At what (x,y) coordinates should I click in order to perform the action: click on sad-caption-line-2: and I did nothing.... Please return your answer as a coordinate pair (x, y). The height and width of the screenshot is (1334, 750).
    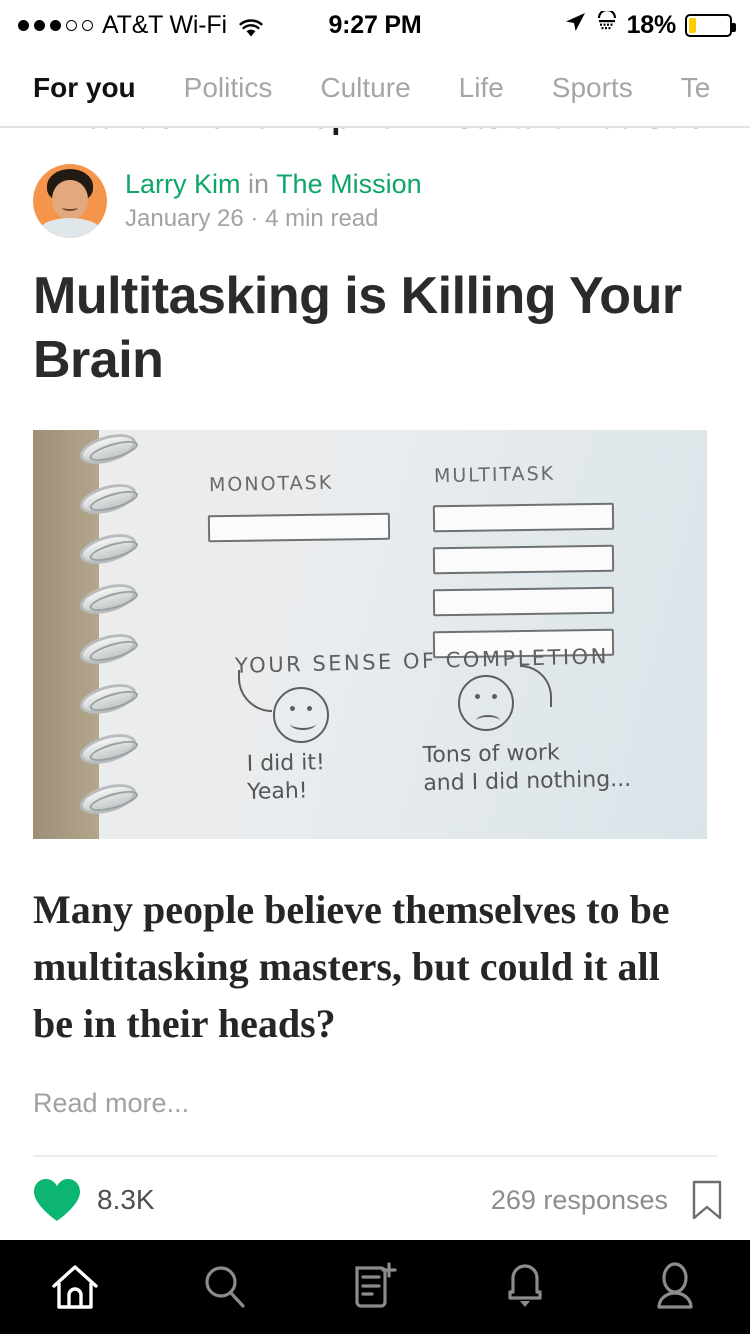
    Looking at the image, I should click on (527, 781).